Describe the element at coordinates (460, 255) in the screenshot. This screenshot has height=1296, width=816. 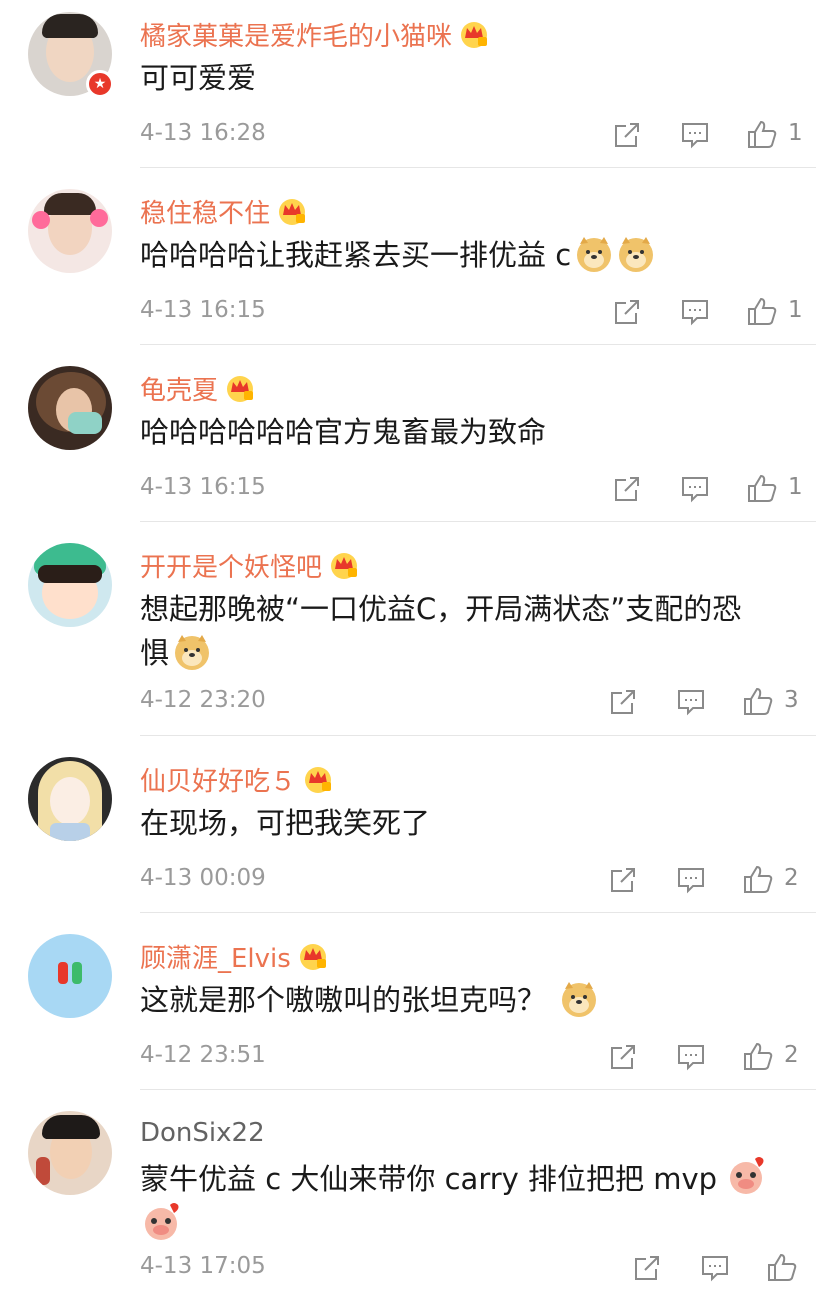
I see `comment-text: 哈哈哈哈让我赶紧去买一排优益 c` at that location.